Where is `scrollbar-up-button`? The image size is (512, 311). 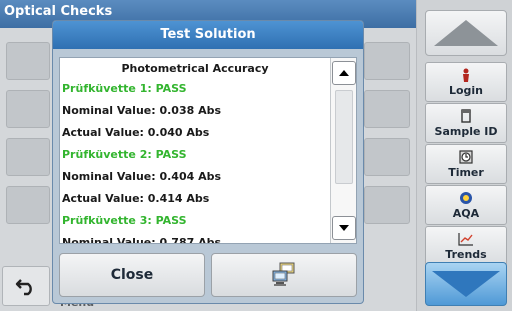 scrollbar-up-button is located at coordinates (344, 73).